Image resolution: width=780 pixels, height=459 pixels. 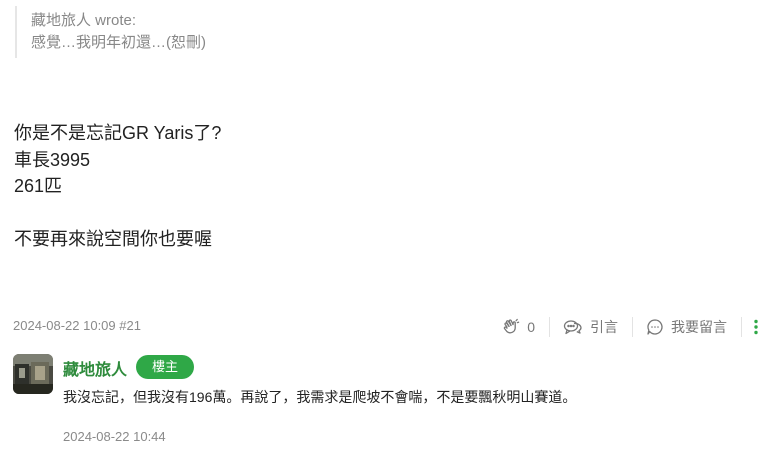 I want to click on post-line: 不要再來說空間你也要喔, so click(x=113, y=239).